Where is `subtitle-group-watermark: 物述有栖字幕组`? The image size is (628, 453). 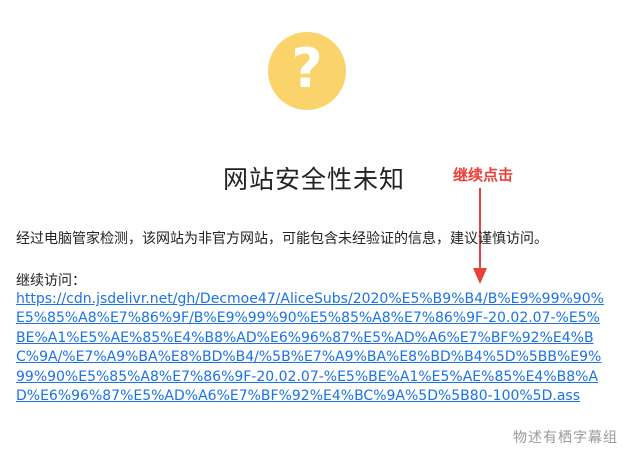 subtitle-group-watermark: 物述有栖字幕组 is located at coordinates (565, 438).